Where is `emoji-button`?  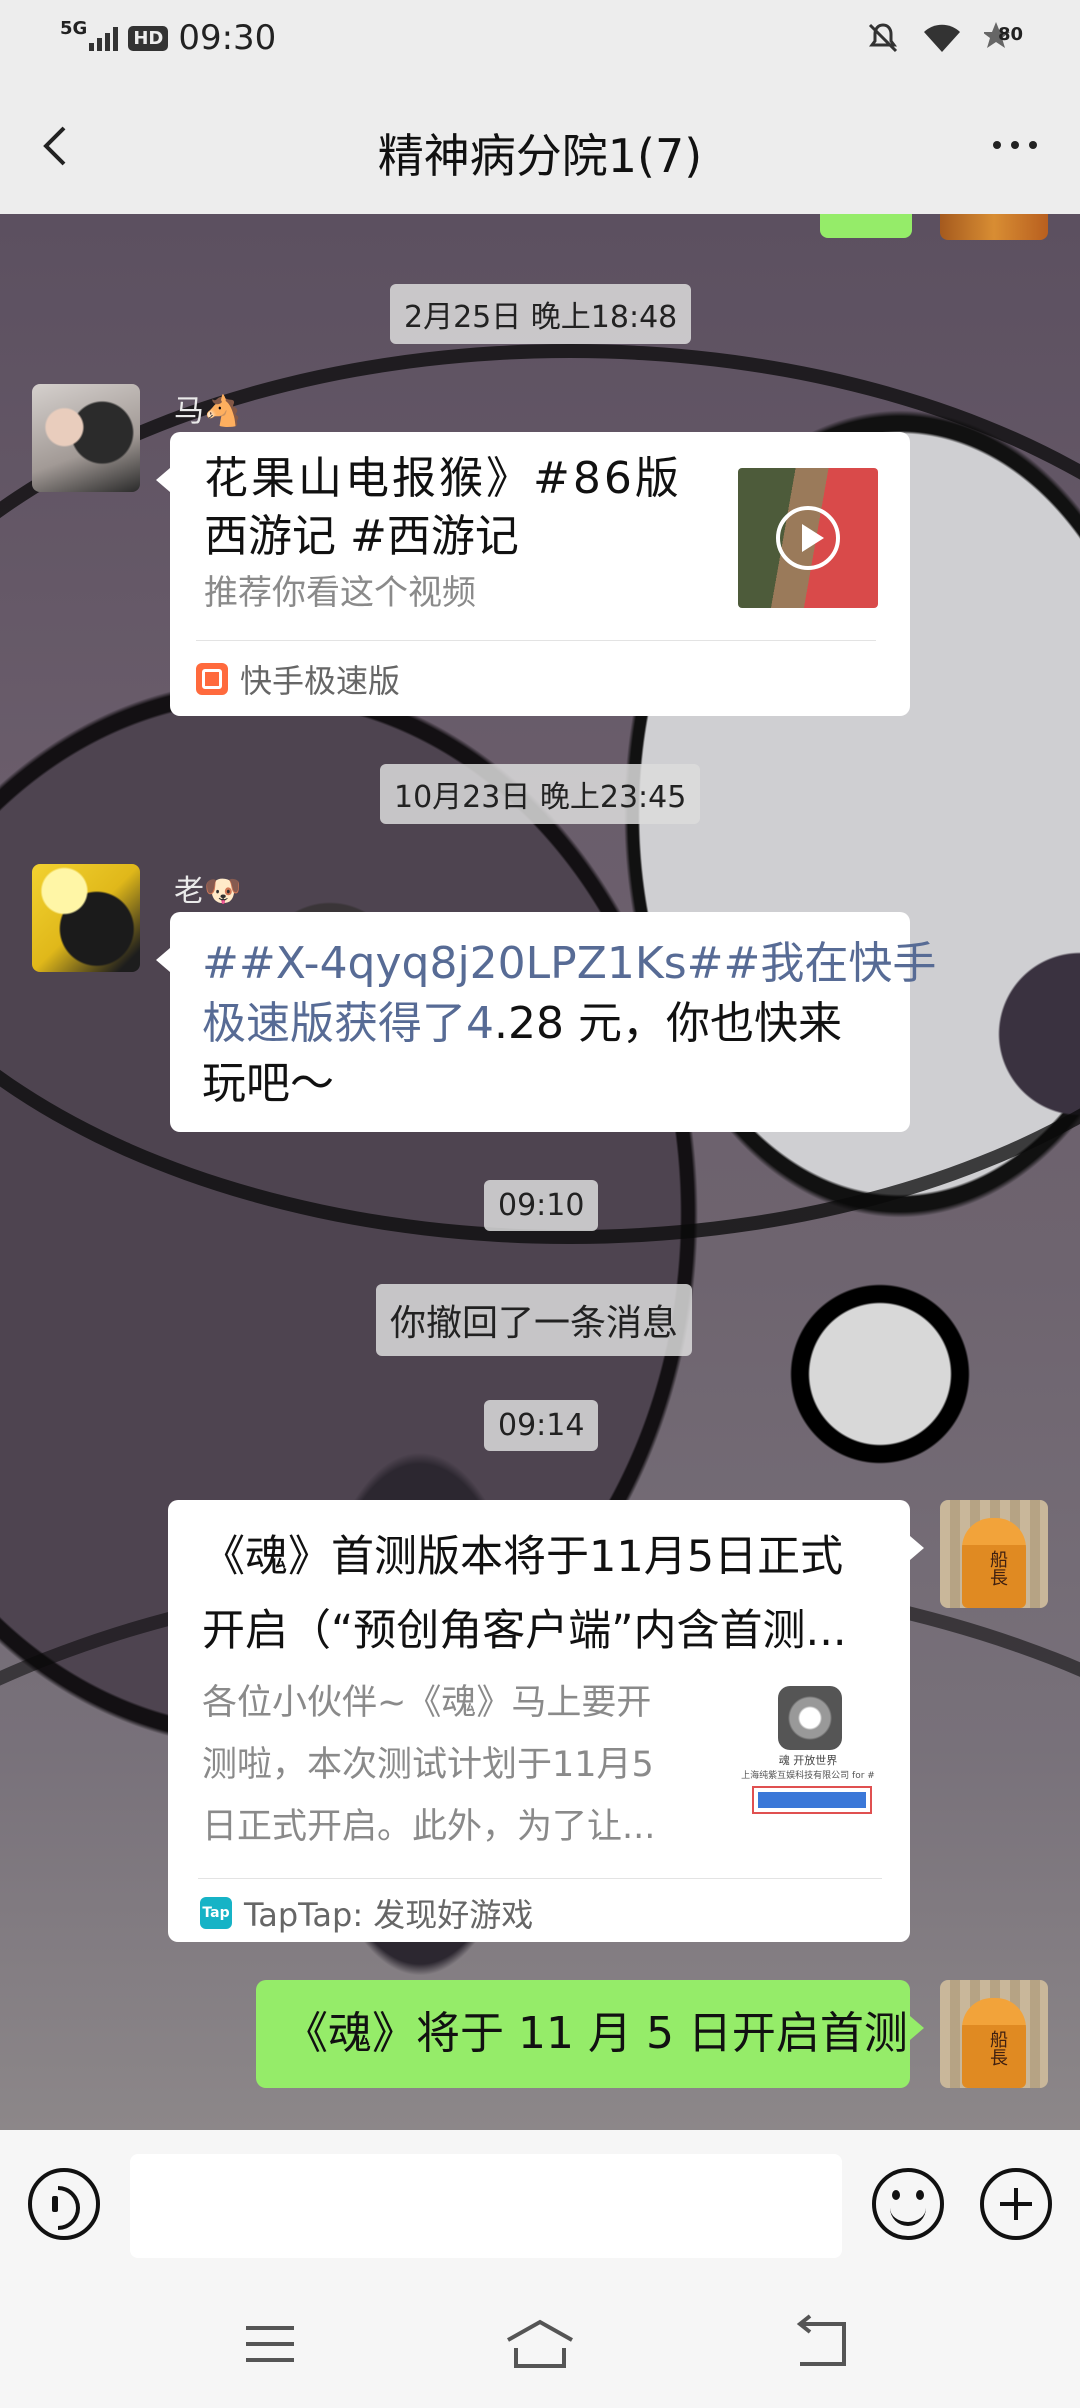 emoji-button is located at coordinates (908, 2204).